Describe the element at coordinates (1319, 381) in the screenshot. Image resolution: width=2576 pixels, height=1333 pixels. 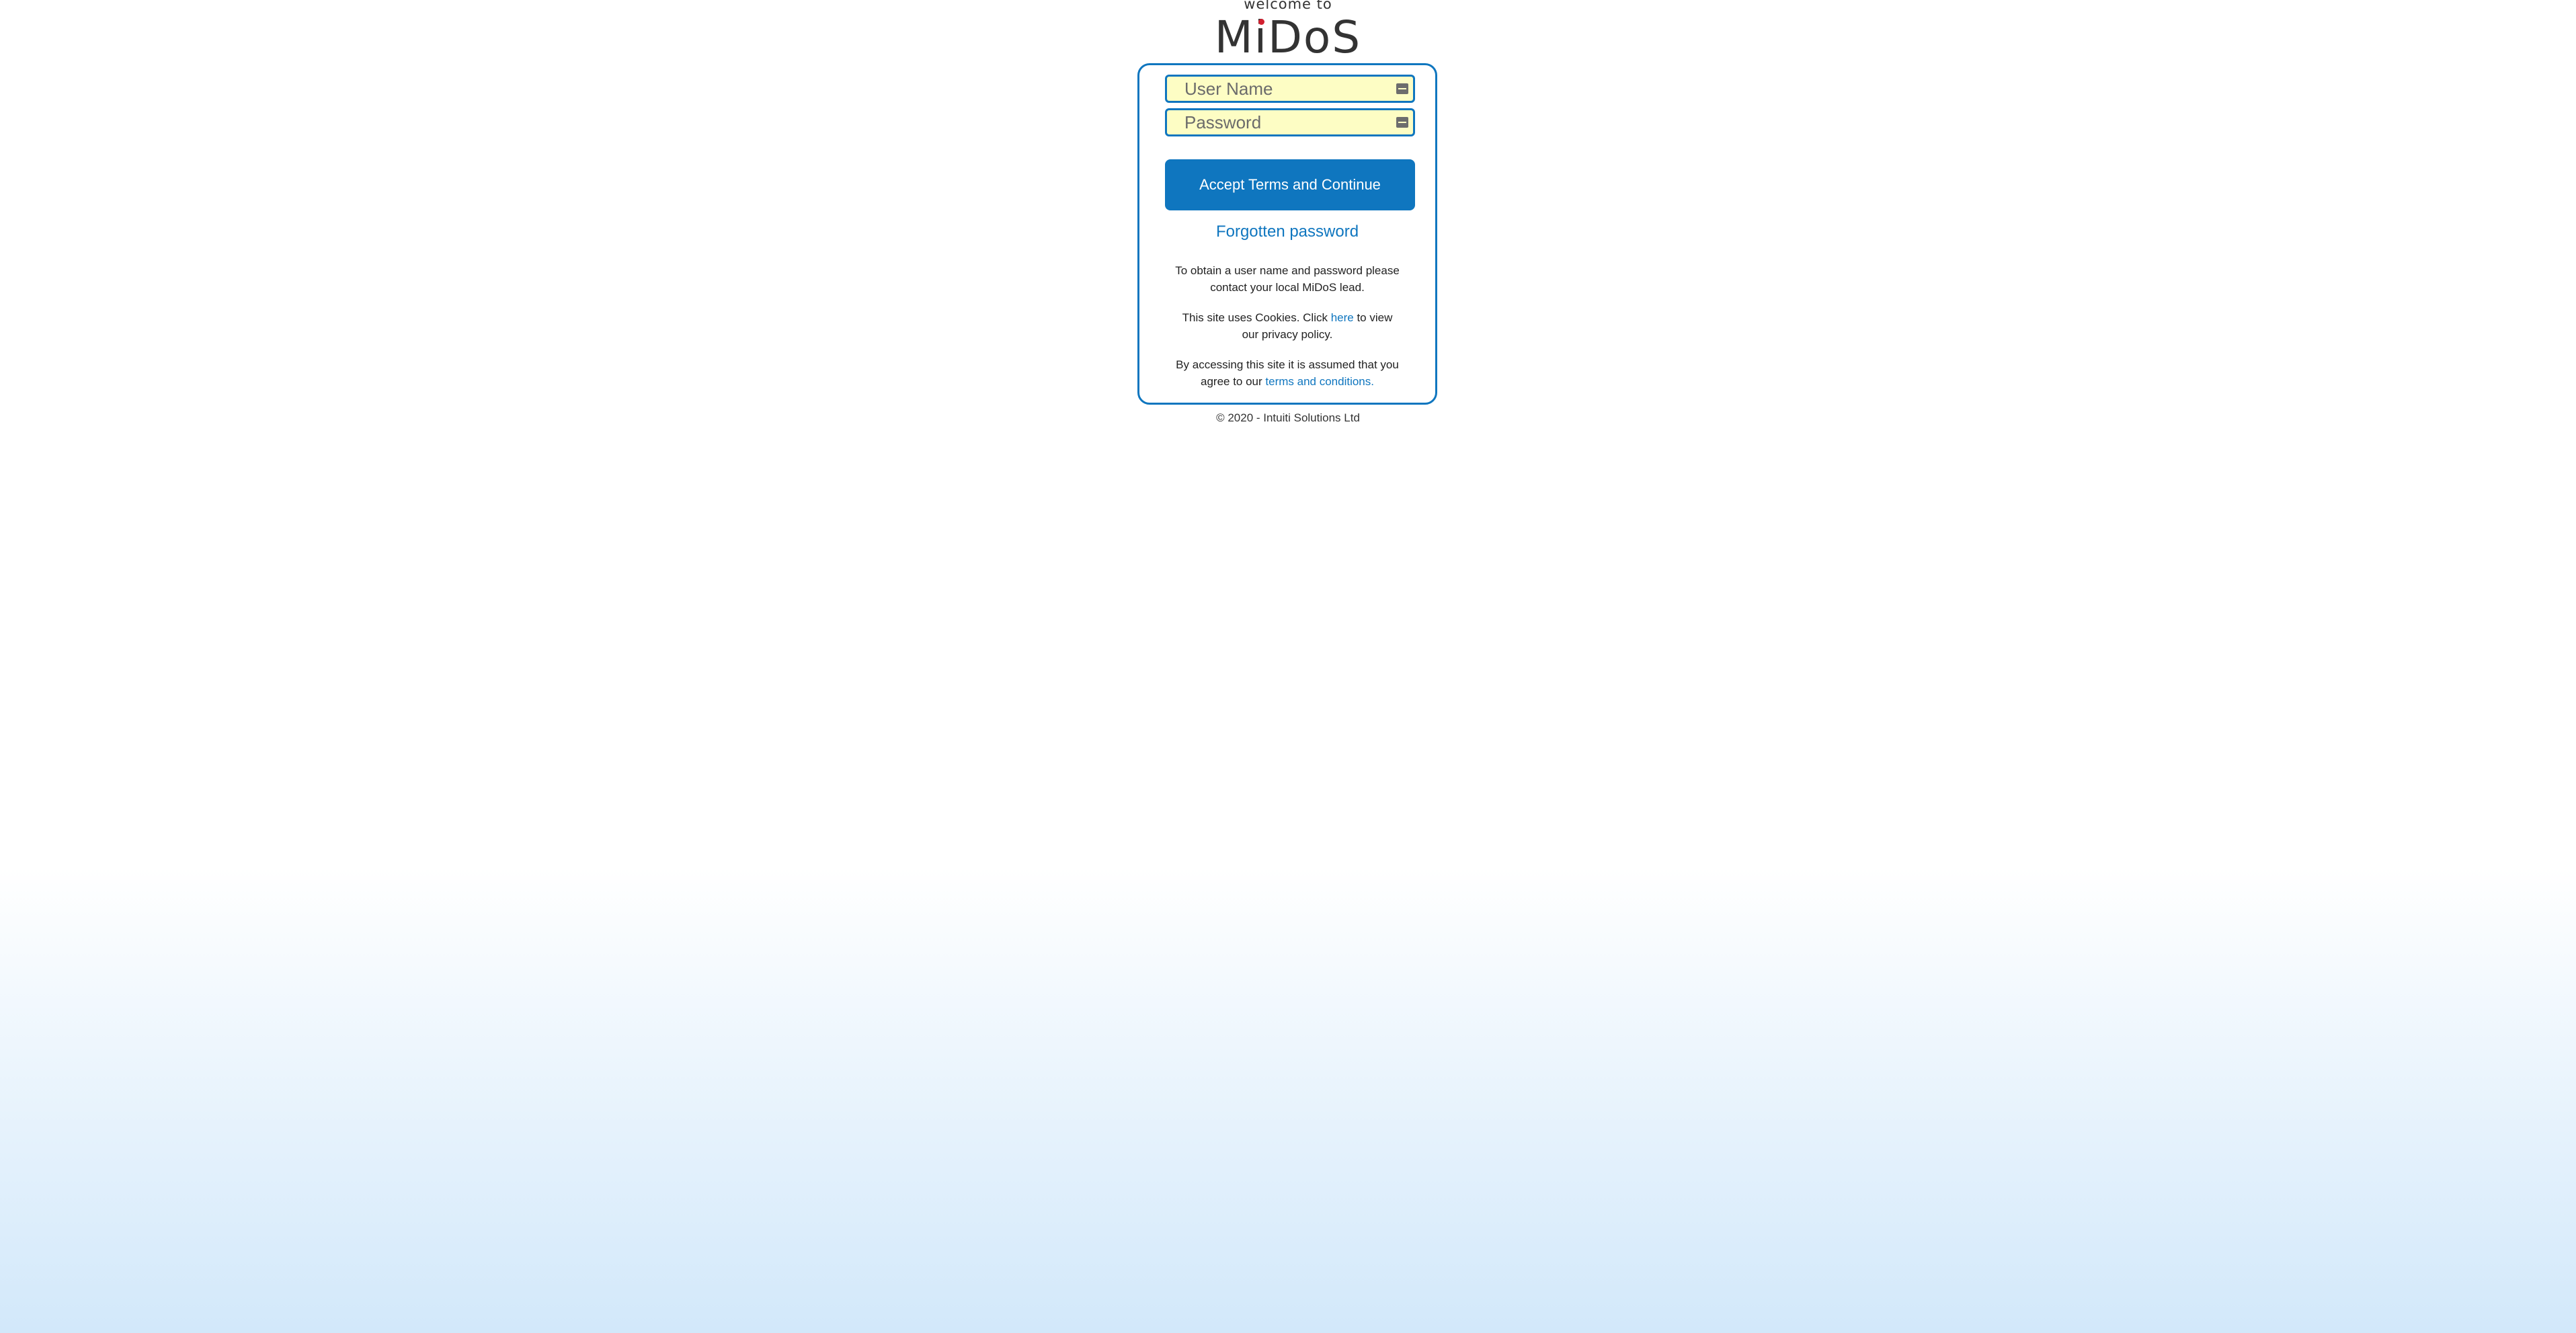
I see `terms-and-conditions-link: terms and conditions.` at that location.